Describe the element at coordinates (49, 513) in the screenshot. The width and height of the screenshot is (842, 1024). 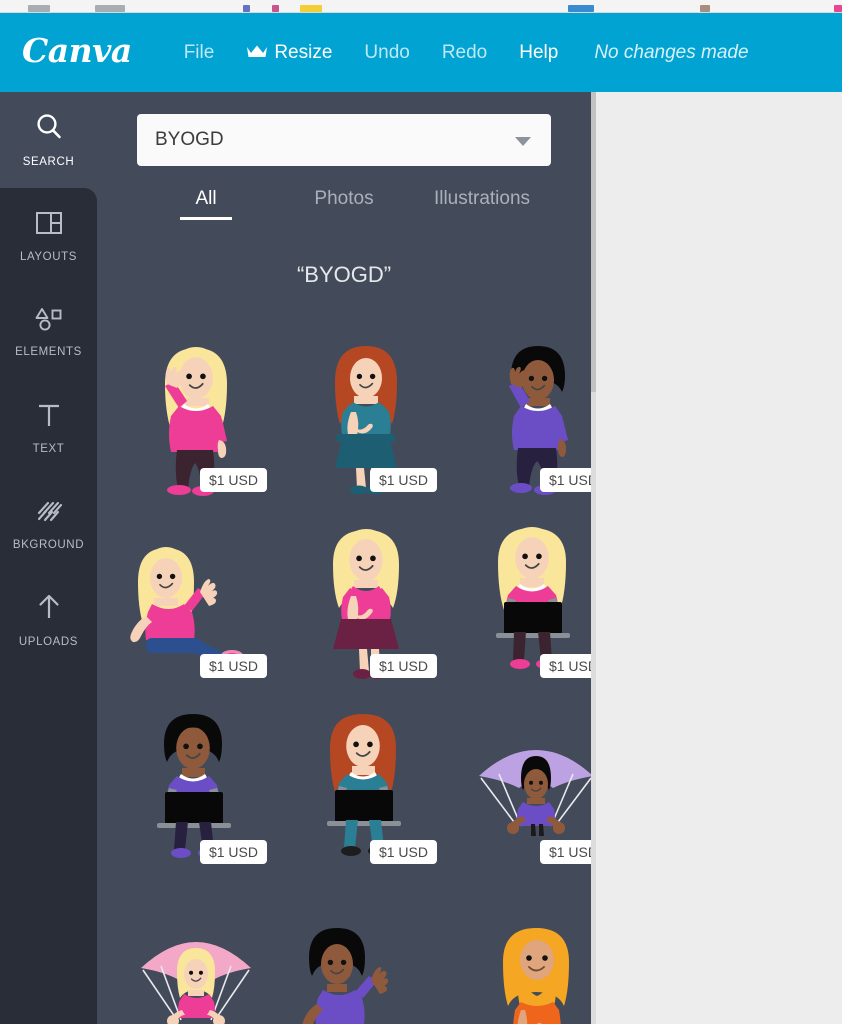
I see `background-icon` at that location.